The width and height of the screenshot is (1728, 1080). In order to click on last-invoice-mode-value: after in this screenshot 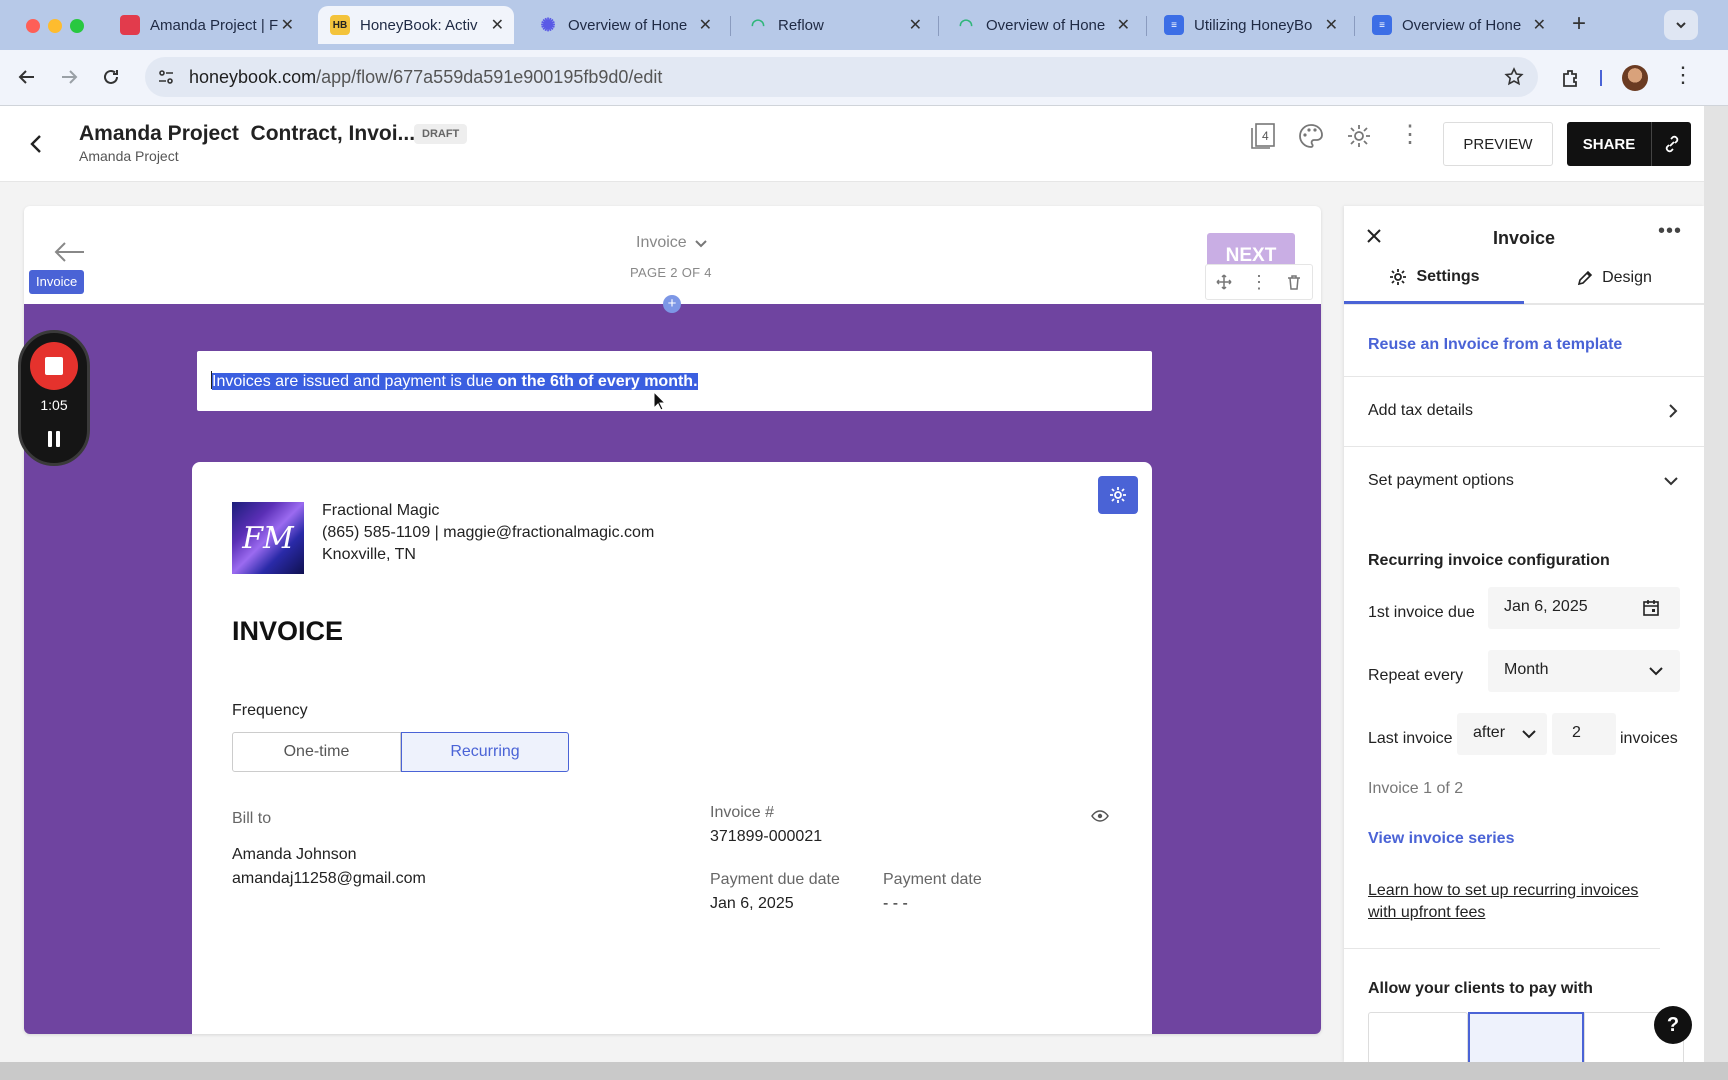, I will do `click(1489, 732)`.